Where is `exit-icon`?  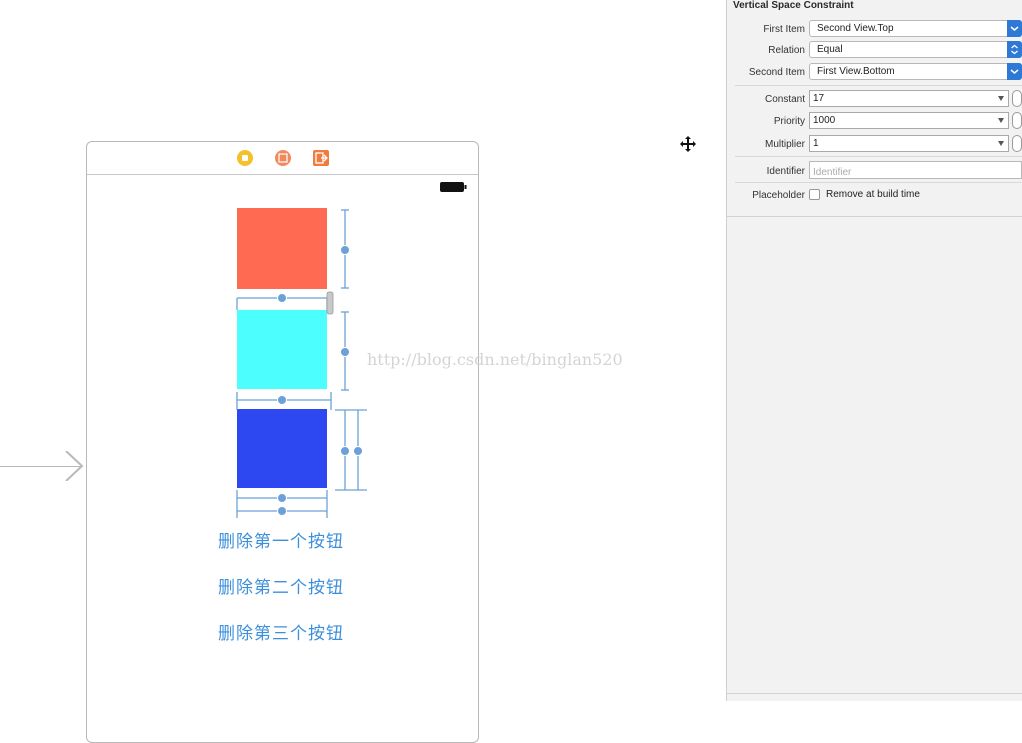
exit-icon is located at coordinates (321, 158).